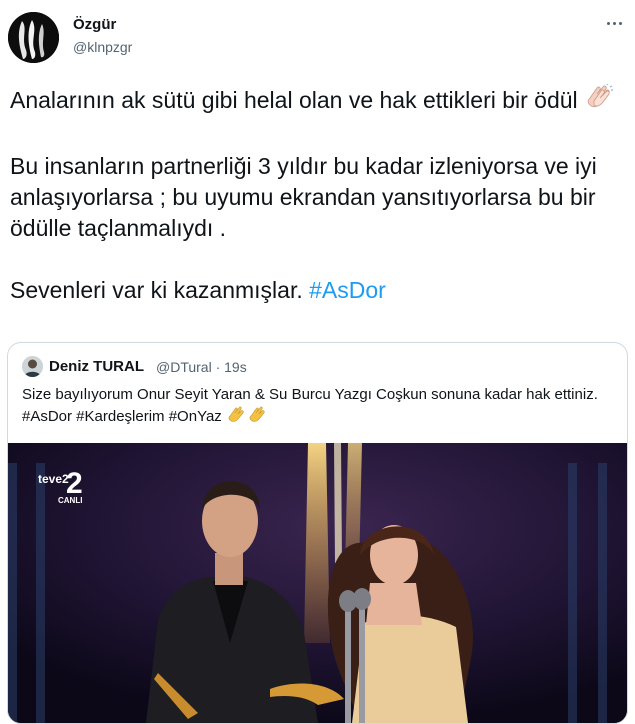  What do you see at coordinates (102, 47) in the screenshot?
I see `author-handle: @klnpzgr` at bounding box center [102, 47].